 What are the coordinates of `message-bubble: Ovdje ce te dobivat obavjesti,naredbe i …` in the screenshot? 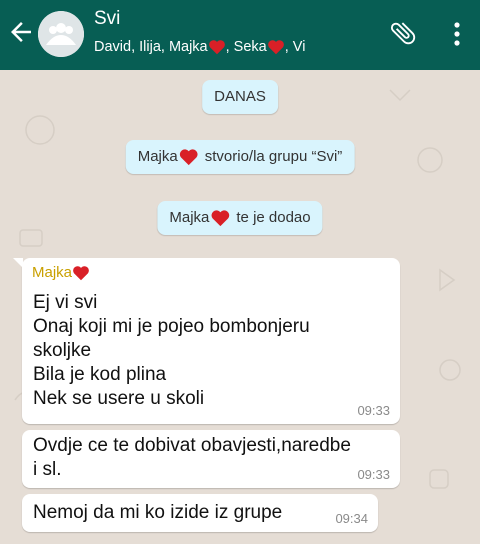 It's located at (211, 459).